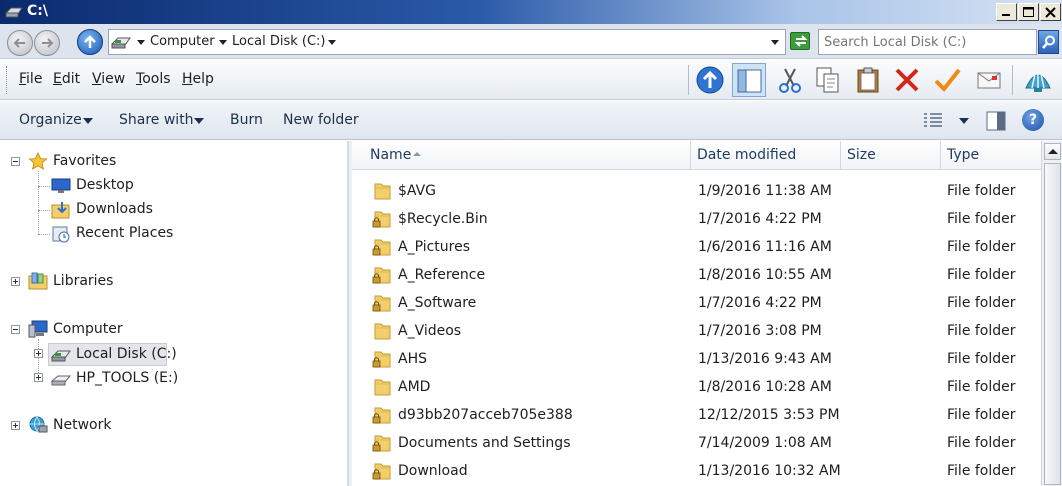  I want to click on table-row: $Recycle.Bin 1/7/2016 4:22 PM File folder, so click(698, 220).